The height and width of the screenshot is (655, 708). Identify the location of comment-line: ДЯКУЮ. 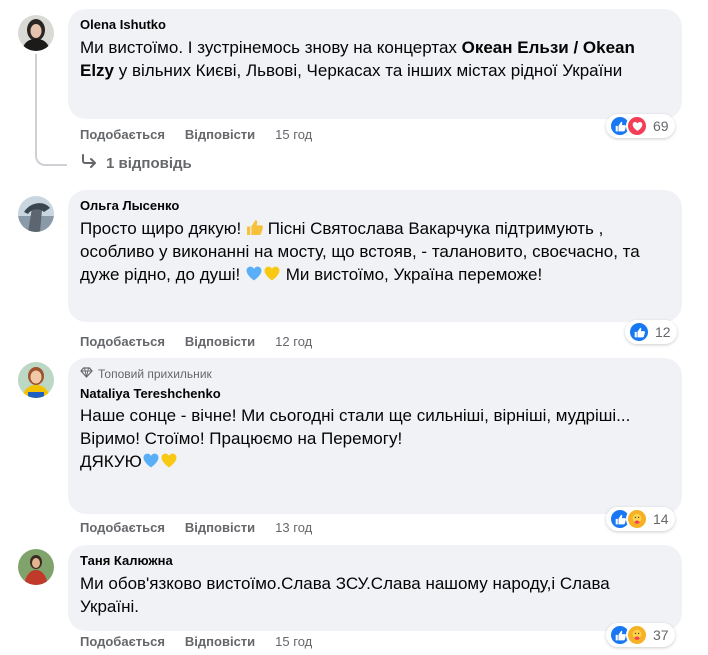
(375, 461).